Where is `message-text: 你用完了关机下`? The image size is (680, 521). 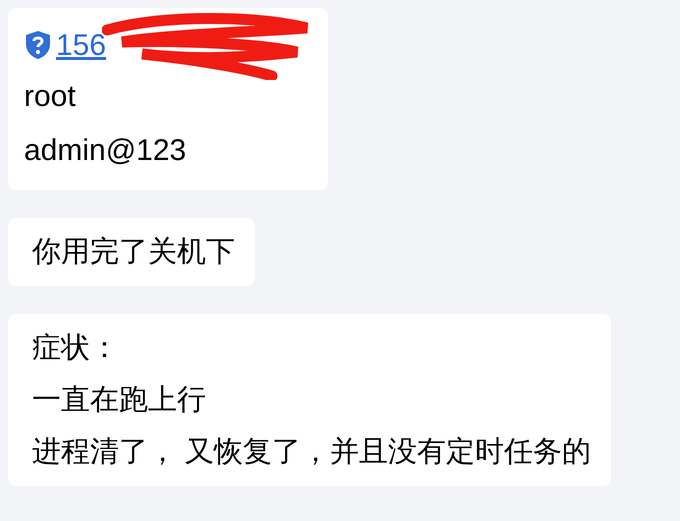 message-text: 你用完了关机下 is located at coordinates (133, 252).